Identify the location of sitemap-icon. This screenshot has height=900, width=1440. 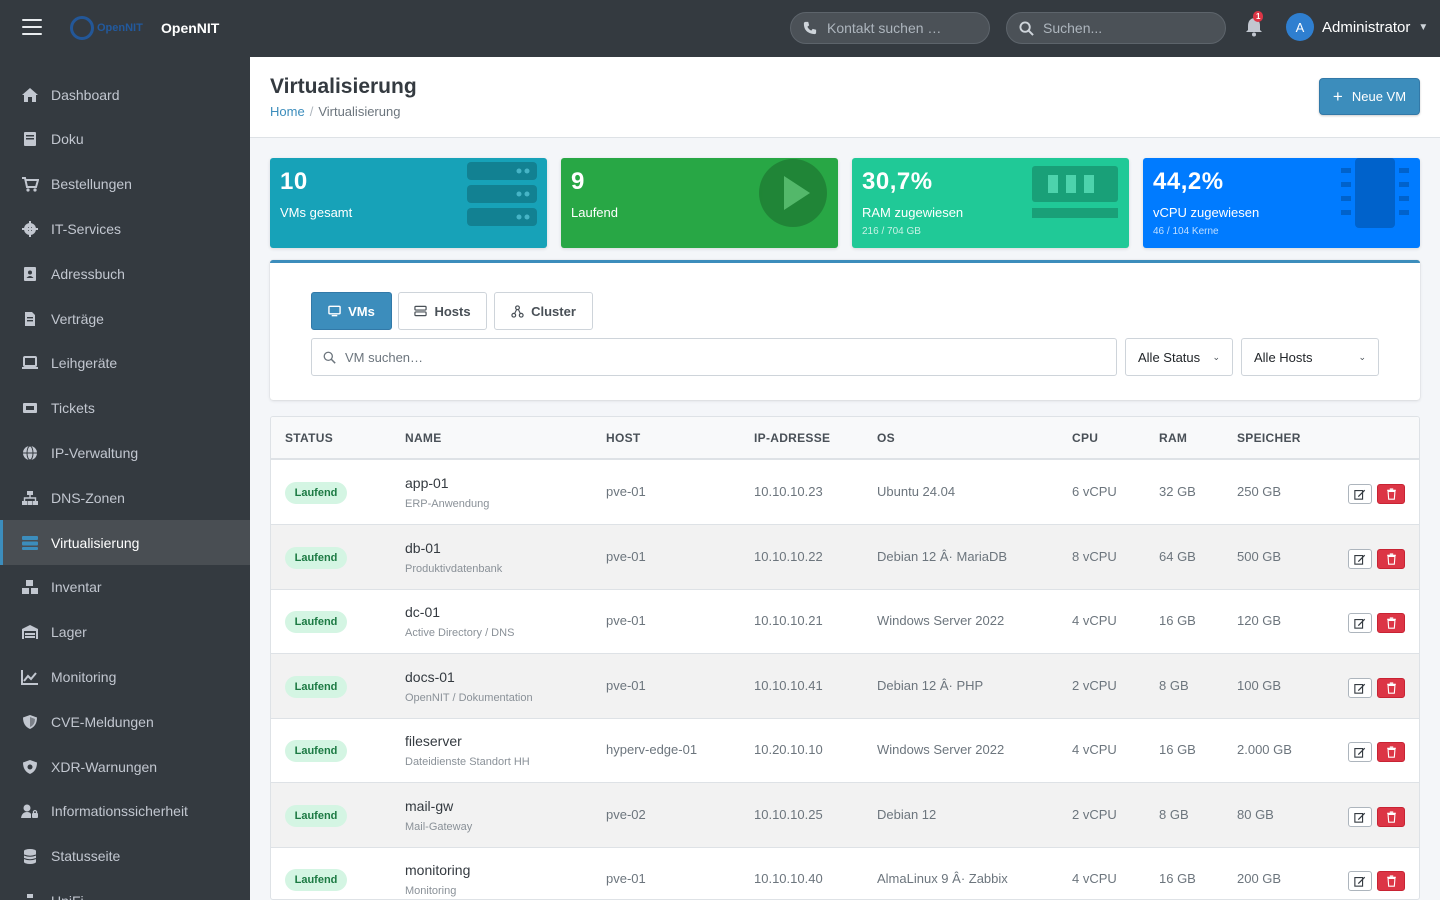
(30, 498).